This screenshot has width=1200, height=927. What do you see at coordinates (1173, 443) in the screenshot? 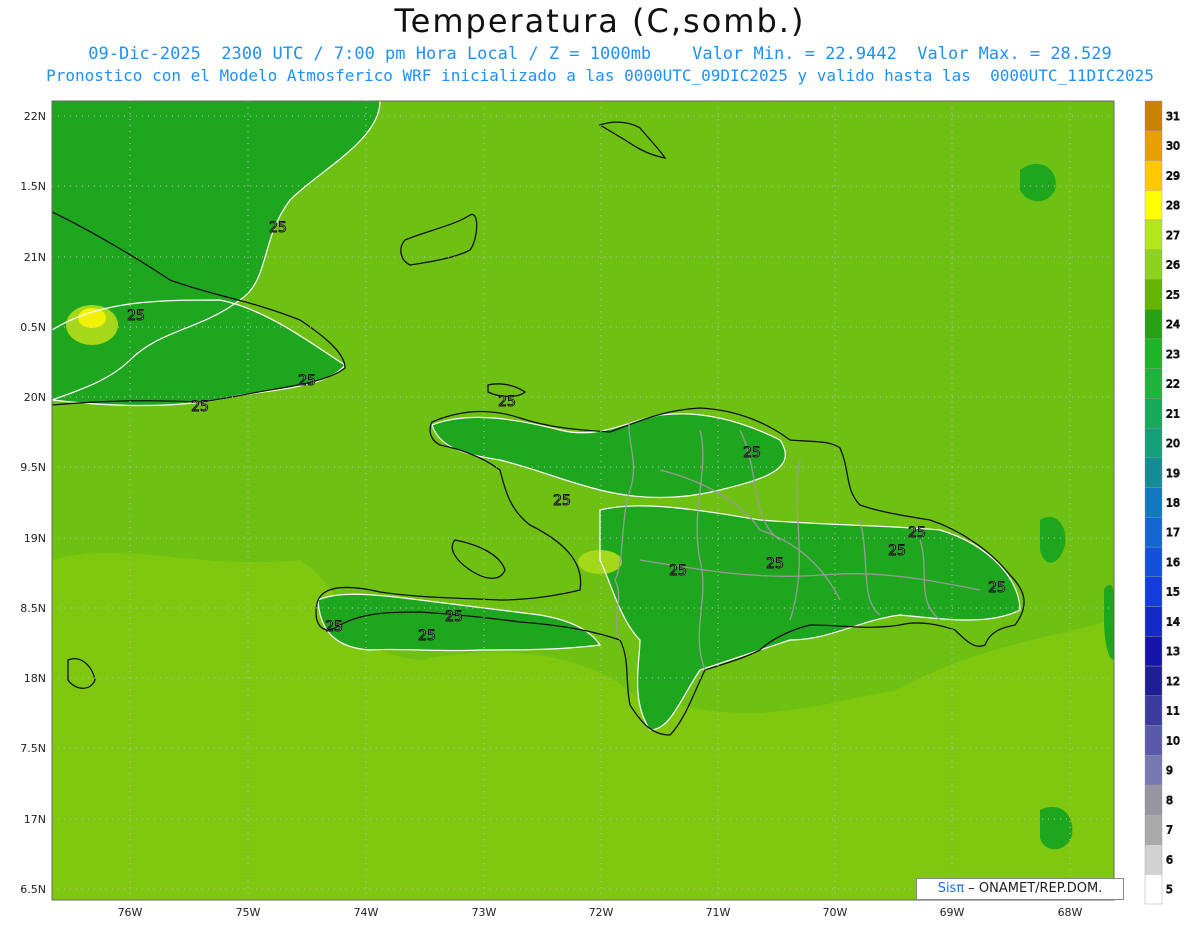
I see `colorbar-label: 20` at bounding box center [1173, 443].